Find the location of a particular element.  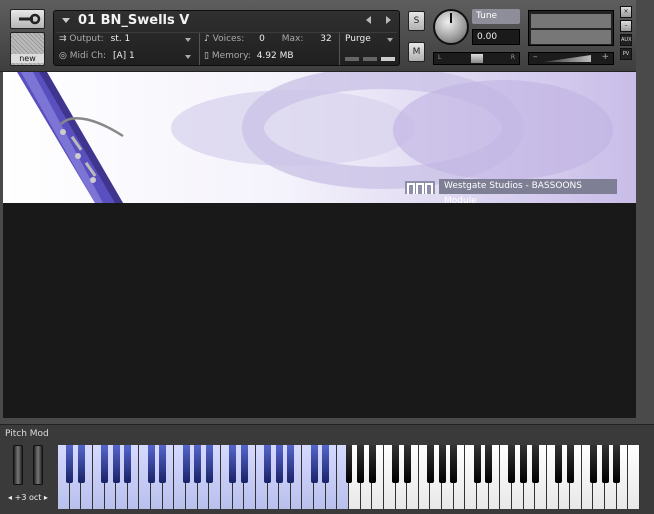

pan-slider: L R is located at coordinates (476, 58).